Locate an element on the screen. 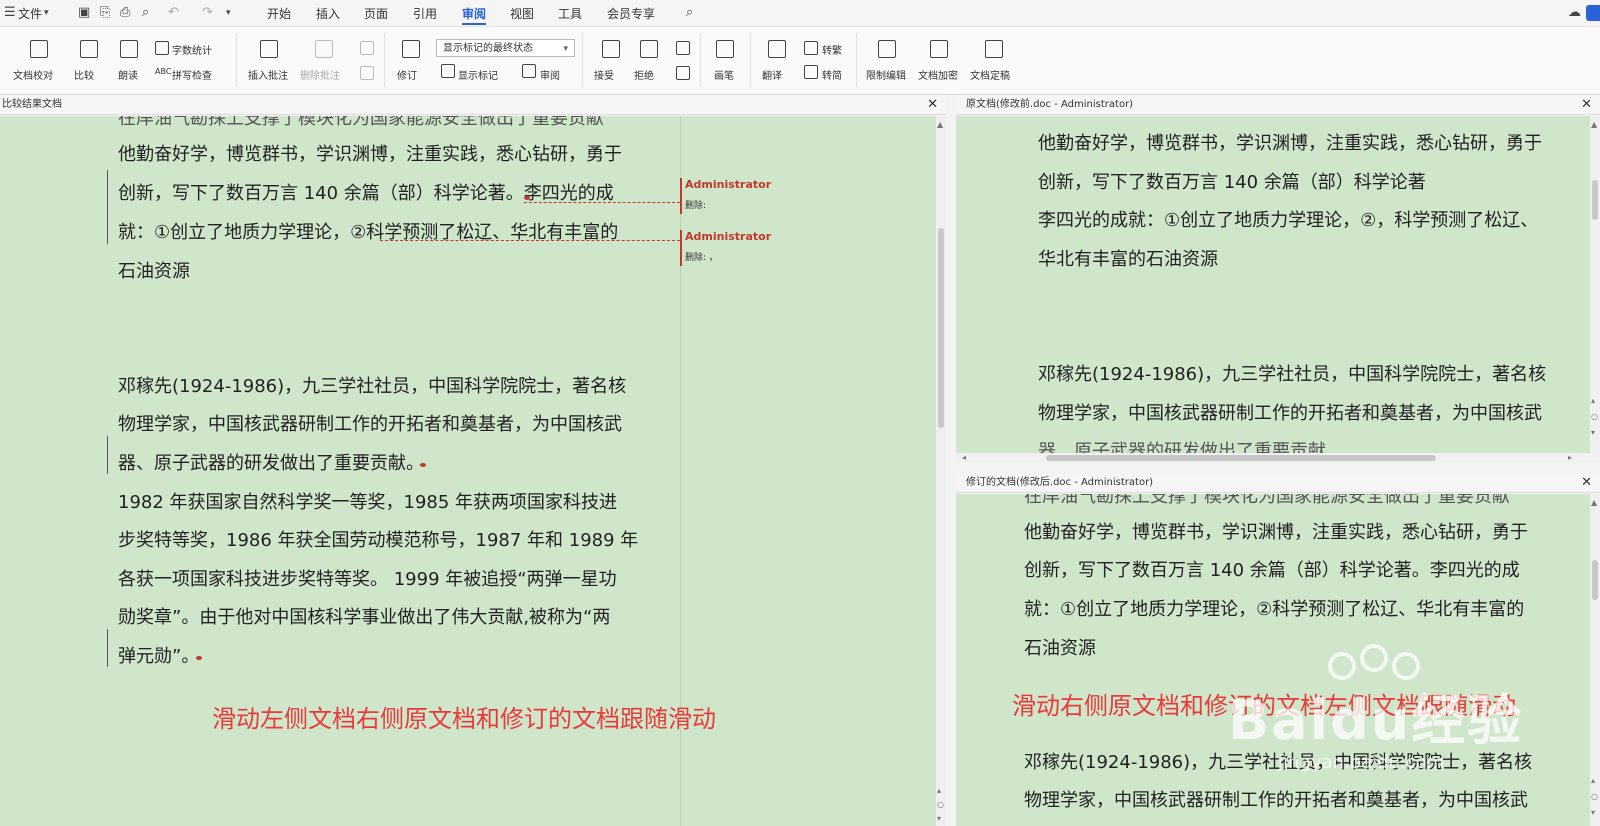 The height and width of the screenshot is (826, 1600). menu-file: 文件 is located at coordinates (30, 13).